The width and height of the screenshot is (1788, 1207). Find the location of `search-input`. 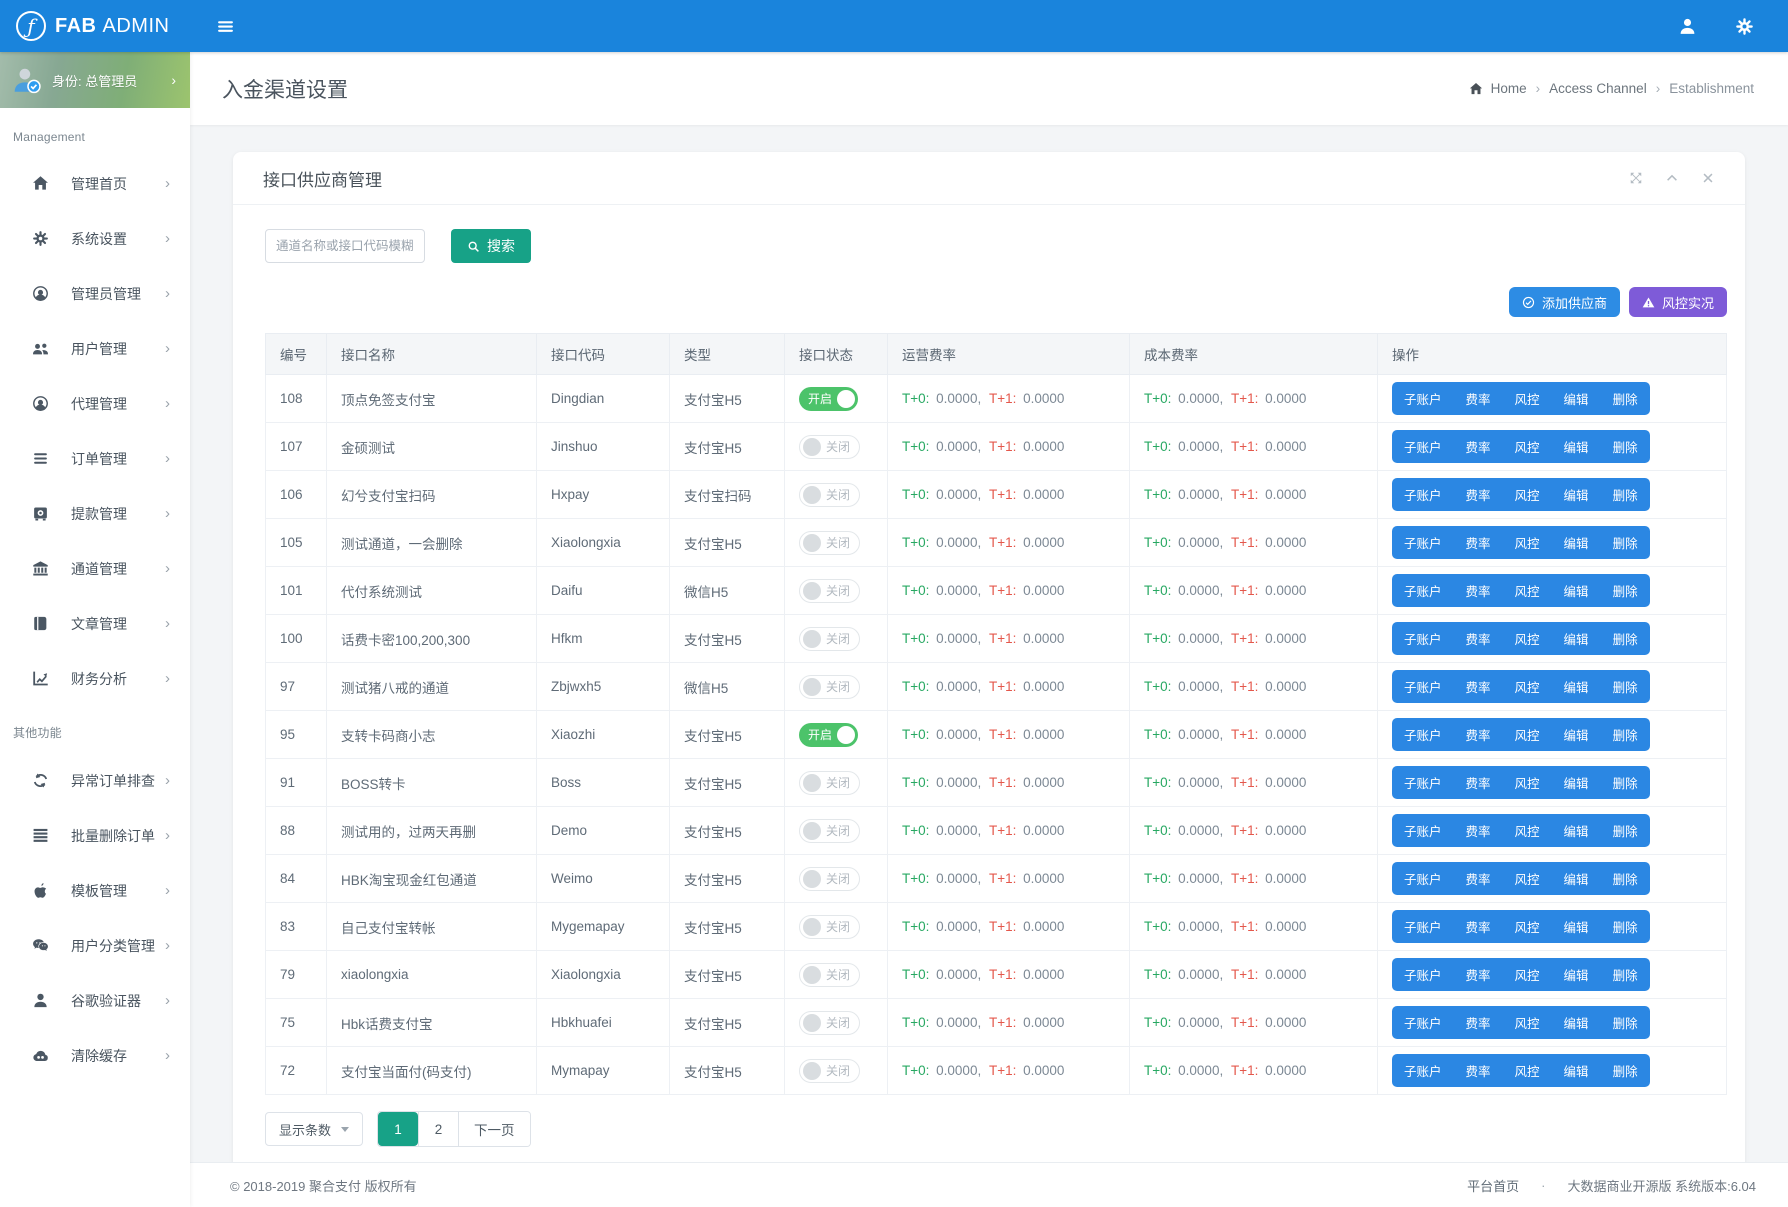

search-input is located at coordinates (345, 246).